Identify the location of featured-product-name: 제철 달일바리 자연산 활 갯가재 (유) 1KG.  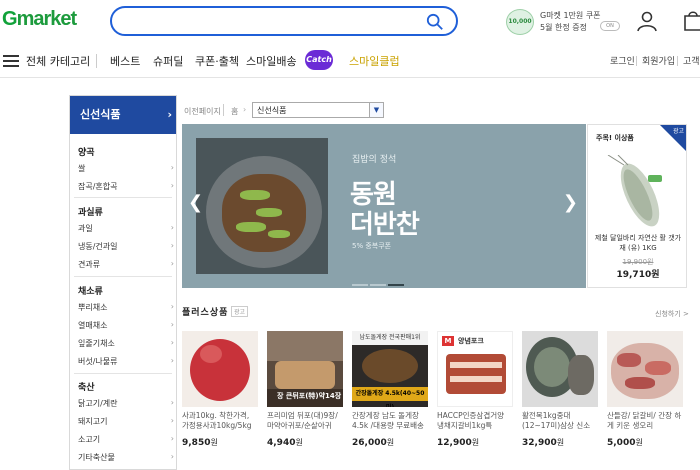
(638, 243).